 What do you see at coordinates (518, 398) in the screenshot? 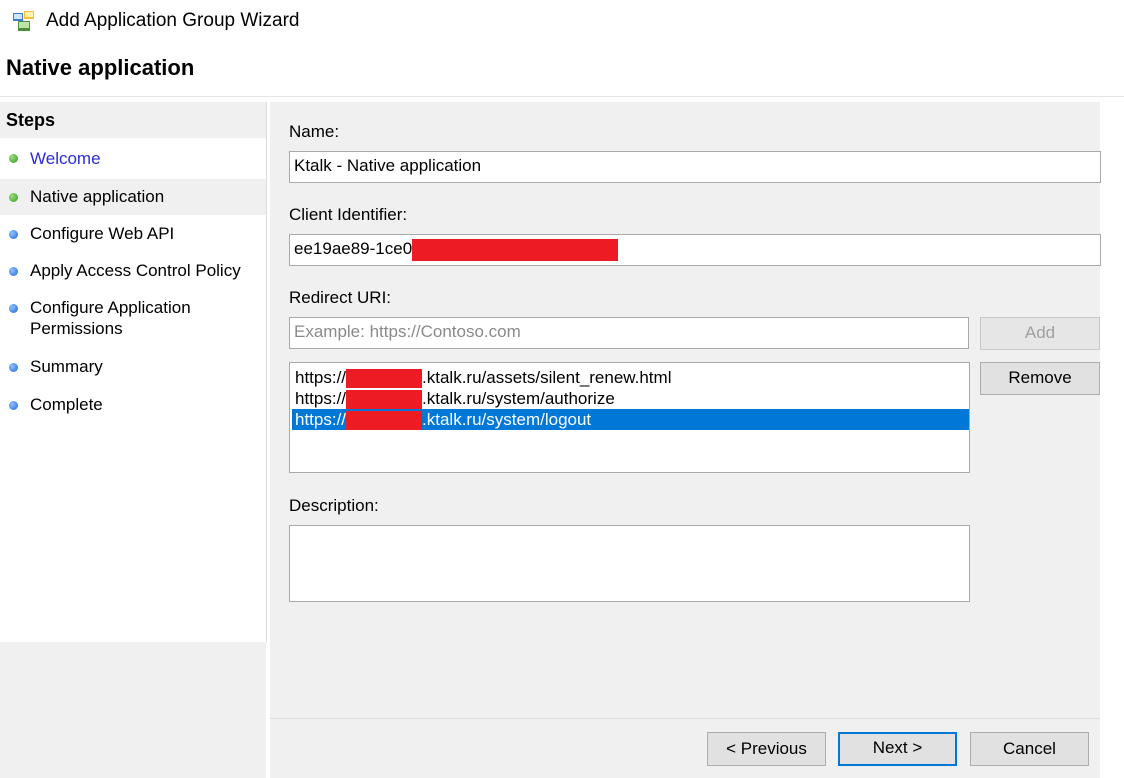
I see `uri-suffix: .ktalk.ru/system/authorize` at bounding box center [518, 398].